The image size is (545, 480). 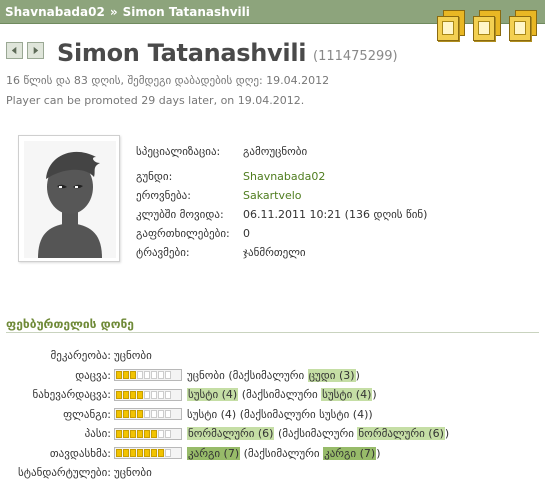 What do you see at coordinates (87, 414) in the screenshot?
I see `skill-label: ფლანგი:` at bounding box center [87, 414].